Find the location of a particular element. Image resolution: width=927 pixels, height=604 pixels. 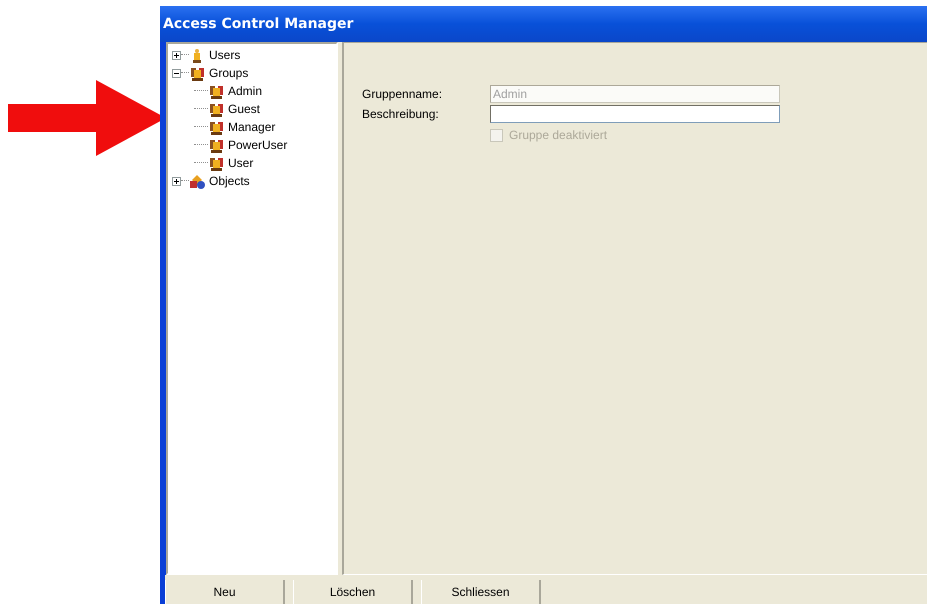

tree-item: Users is located at coordinates (224, 55).